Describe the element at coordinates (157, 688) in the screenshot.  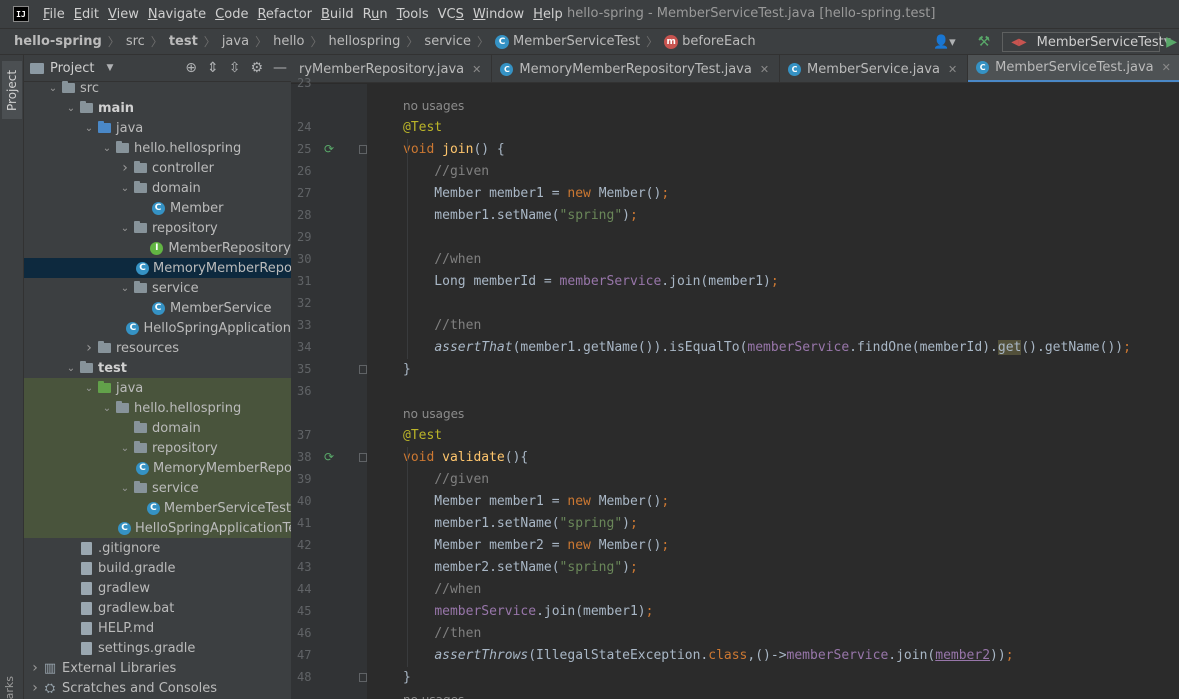
I see `tree-item: › ⛭ Scratches and Consoles` at that location.